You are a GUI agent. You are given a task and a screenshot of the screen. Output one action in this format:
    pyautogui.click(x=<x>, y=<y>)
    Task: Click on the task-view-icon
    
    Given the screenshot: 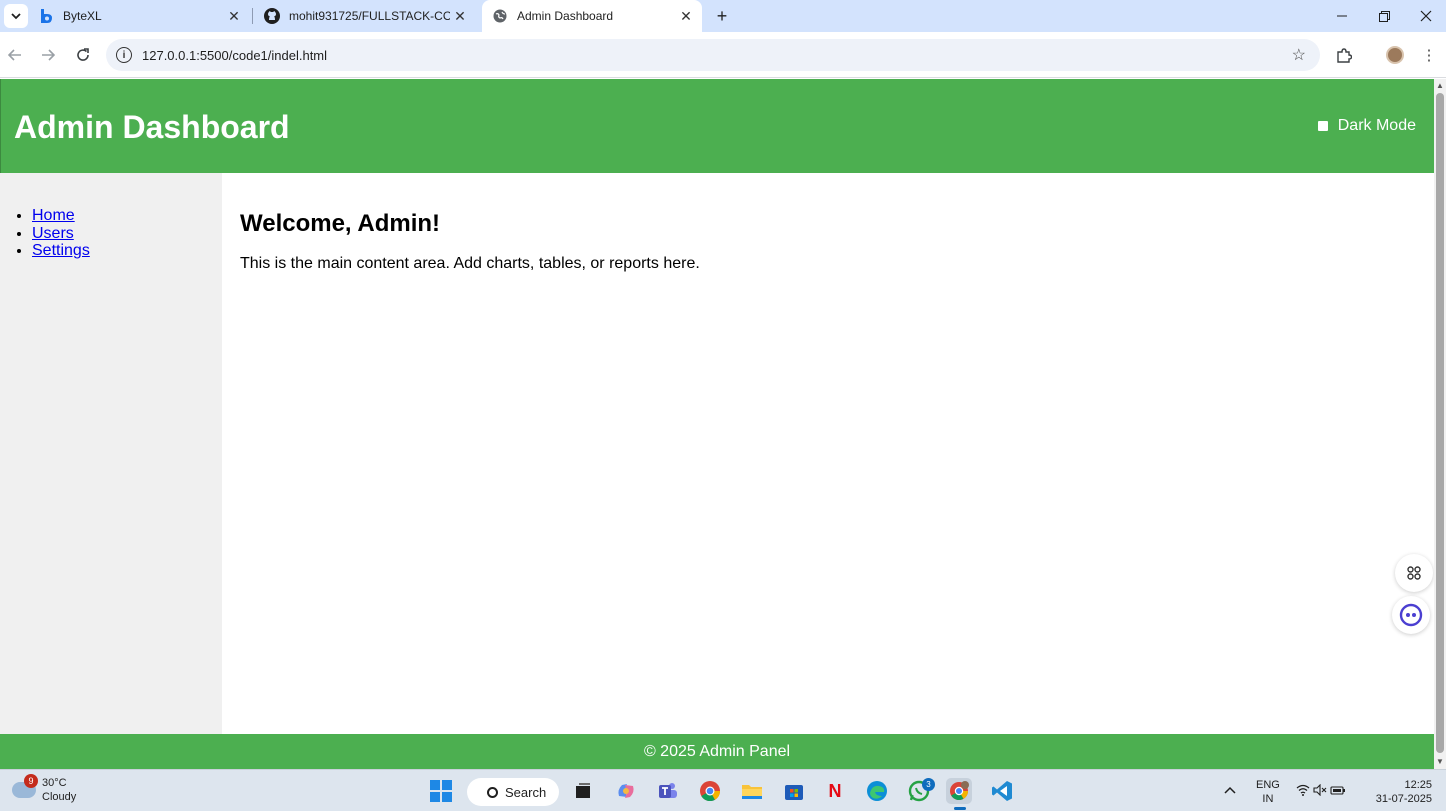 What is the action you would take?
    pyautogui.click(x=583, y=790)
    